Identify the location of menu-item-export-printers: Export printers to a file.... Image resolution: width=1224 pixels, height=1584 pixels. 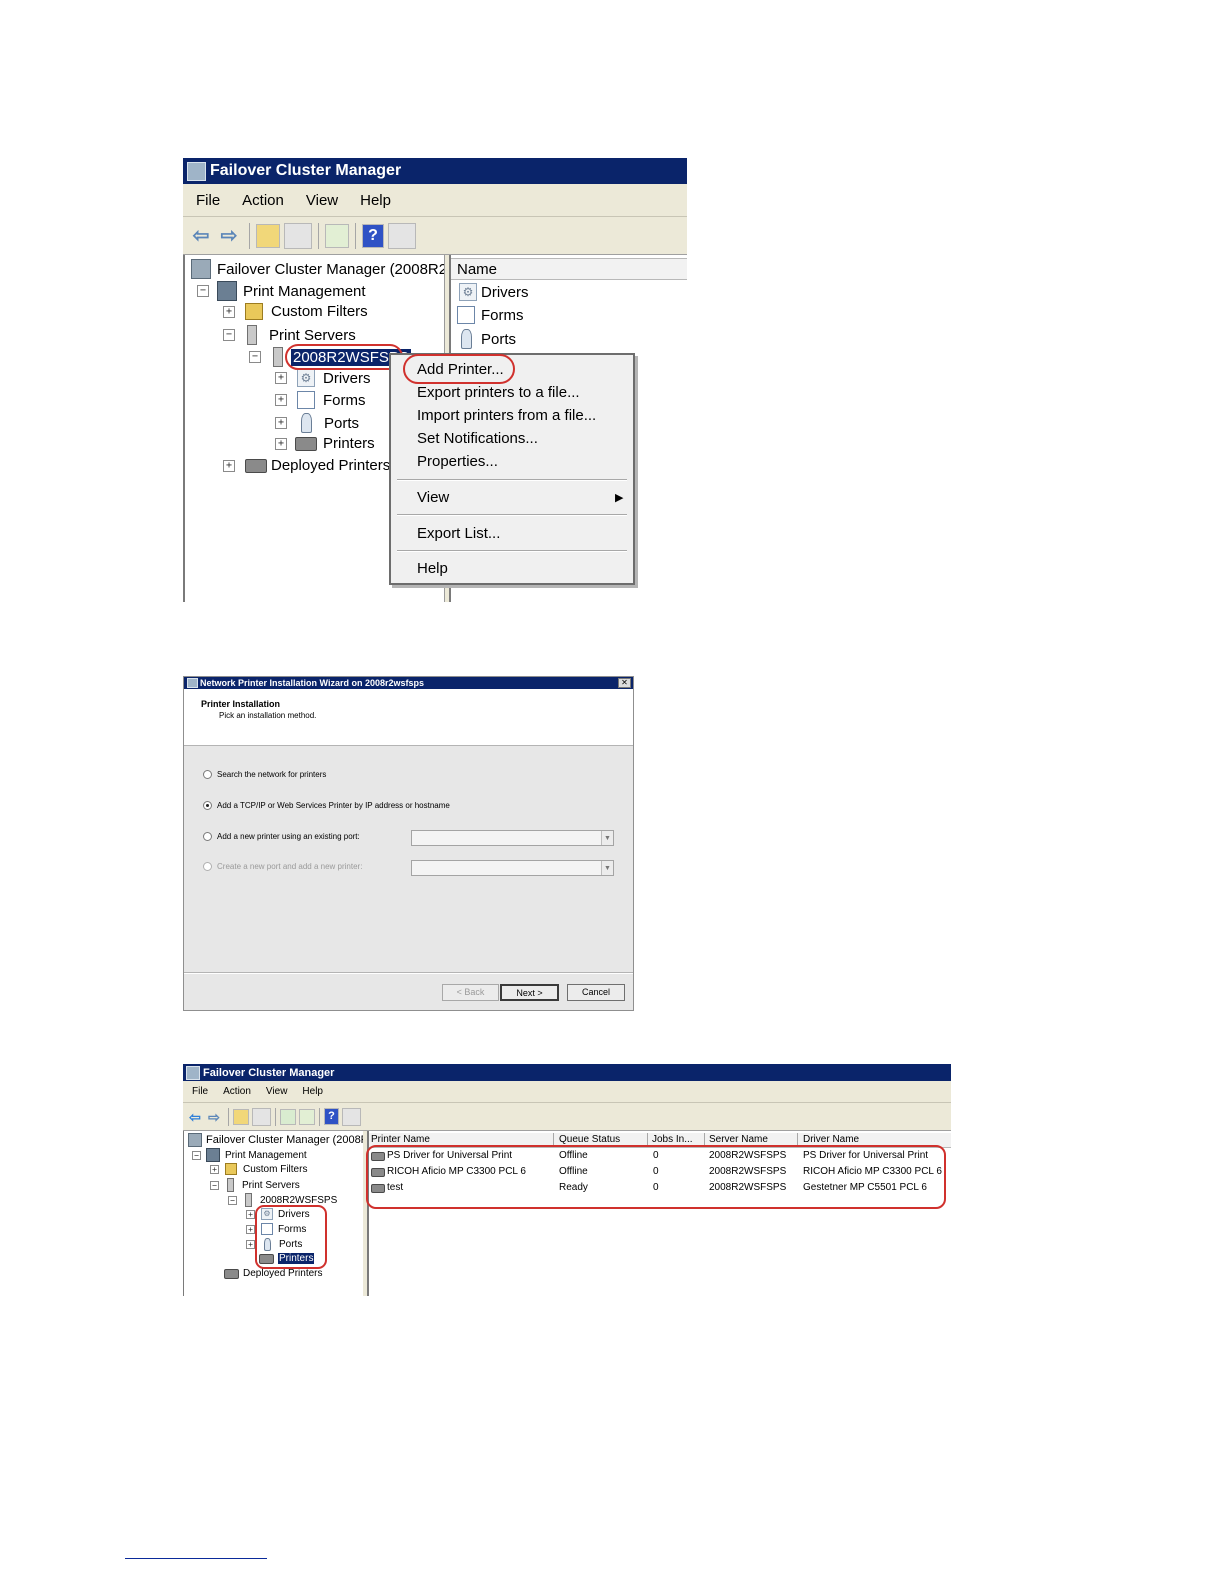
(498, 392).